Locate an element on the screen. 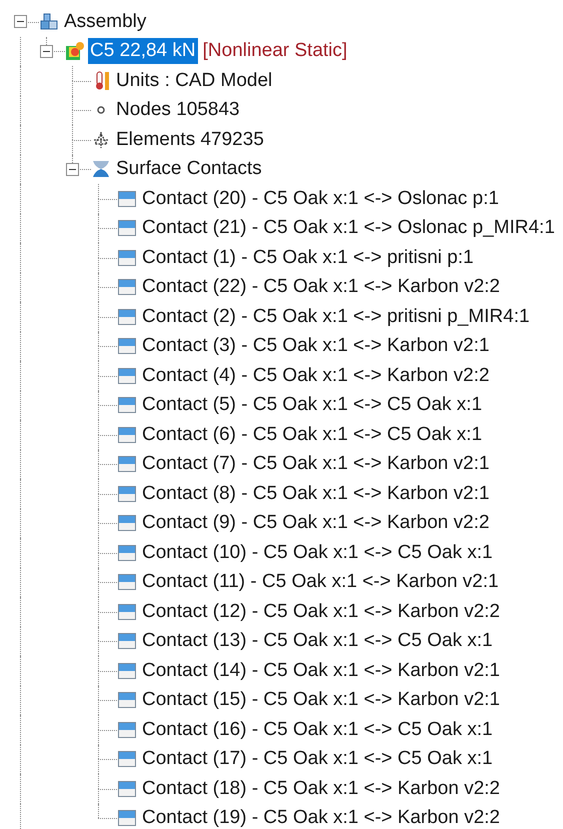  tree-item: Contact (12) - C5 Oak x:1 <-> Karbon v2:2 is located at coordinates (321, 611).